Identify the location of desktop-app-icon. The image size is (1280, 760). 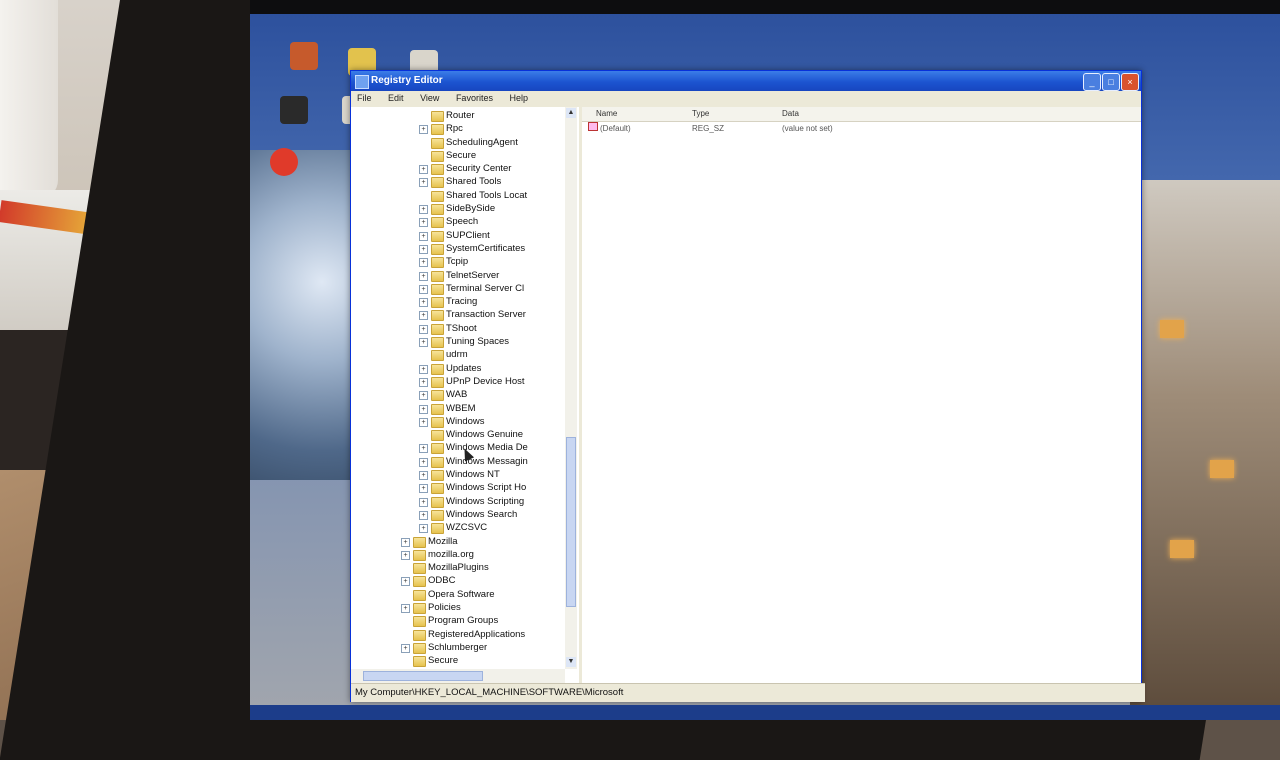
(304, 56).